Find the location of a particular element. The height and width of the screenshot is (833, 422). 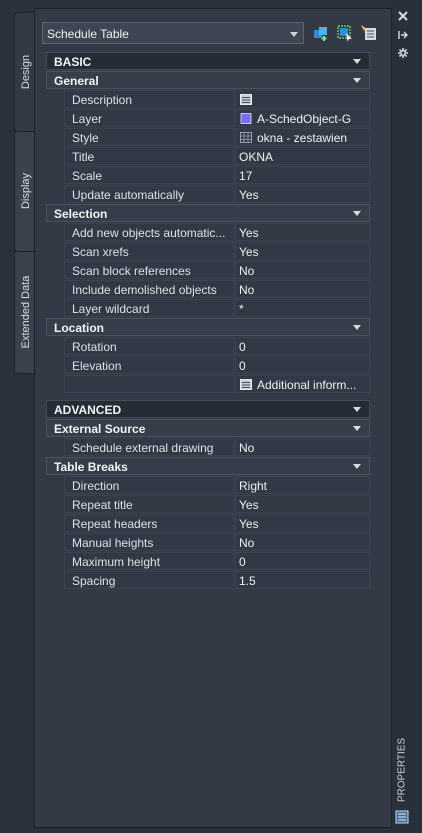

property-row-scan-xrefs: Scan xrefs Yes is located at coordinates (217, 251).